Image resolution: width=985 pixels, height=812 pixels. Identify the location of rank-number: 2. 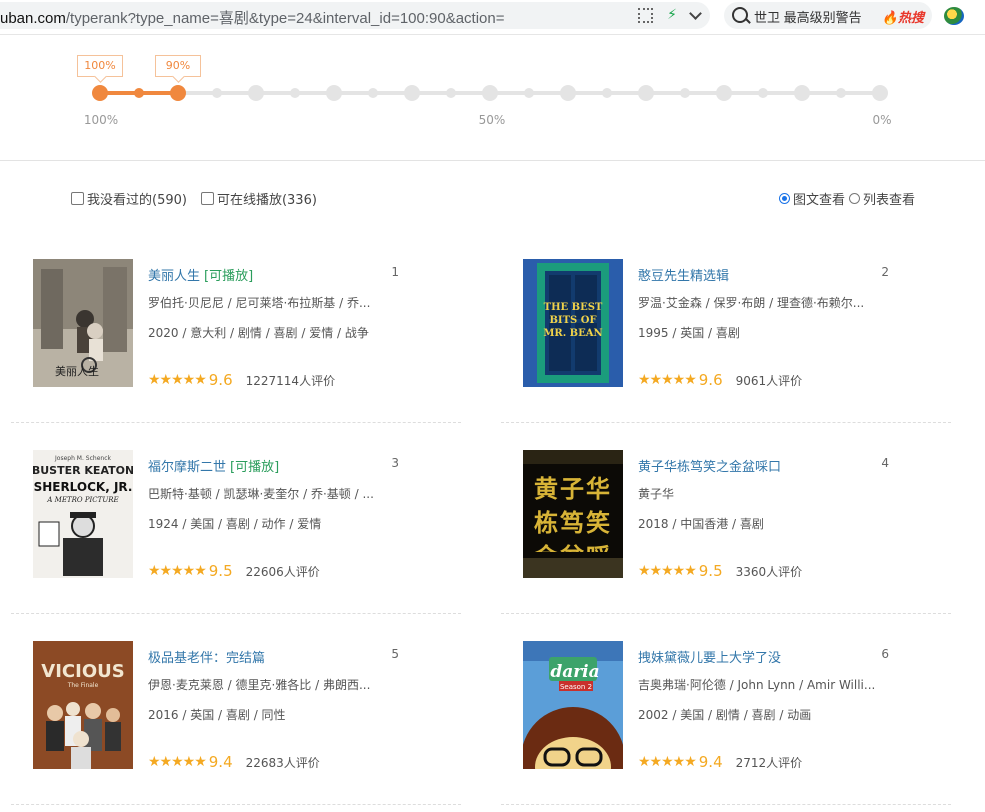
(885, 272).